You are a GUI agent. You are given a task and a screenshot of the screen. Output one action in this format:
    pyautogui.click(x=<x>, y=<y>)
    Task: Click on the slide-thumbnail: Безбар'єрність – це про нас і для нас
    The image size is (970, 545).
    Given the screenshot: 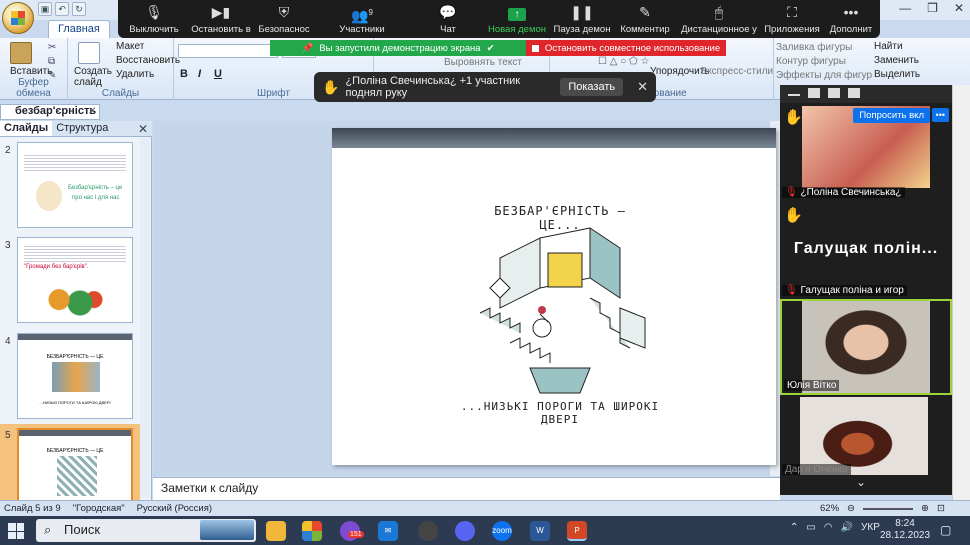 What is the action you would take?
    pyautogui.click(x=75, y=185)
    